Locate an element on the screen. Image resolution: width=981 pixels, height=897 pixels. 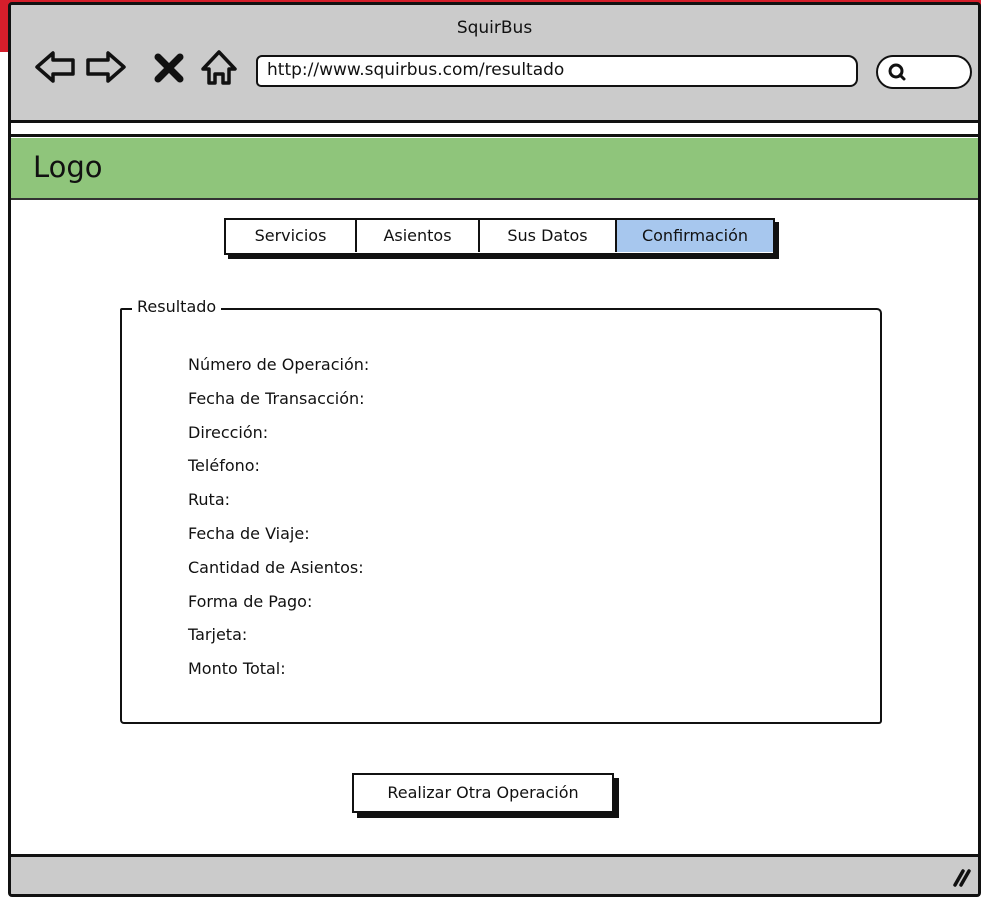
logo-bar: Logo is located at coordinates (494, 169).